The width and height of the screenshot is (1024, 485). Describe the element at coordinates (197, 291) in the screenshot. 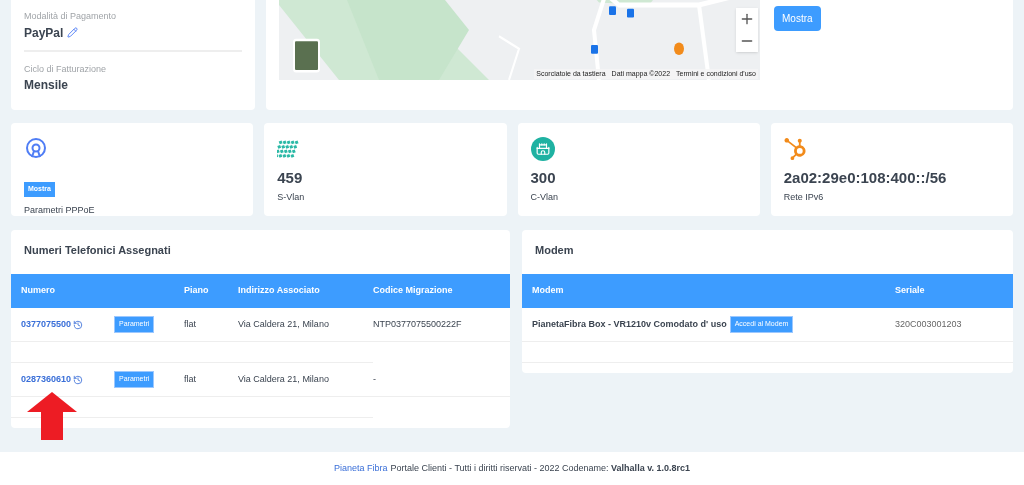

I see `column-header: Piano` at that location.